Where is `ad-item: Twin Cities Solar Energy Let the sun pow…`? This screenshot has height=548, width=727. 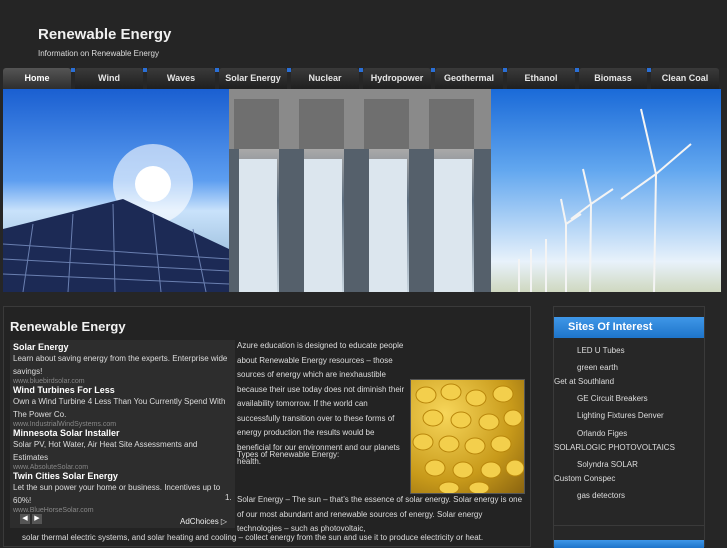 ad-item: Twin Cities Solar Energy Let the sun pow… is located at coordinates (123, 492).